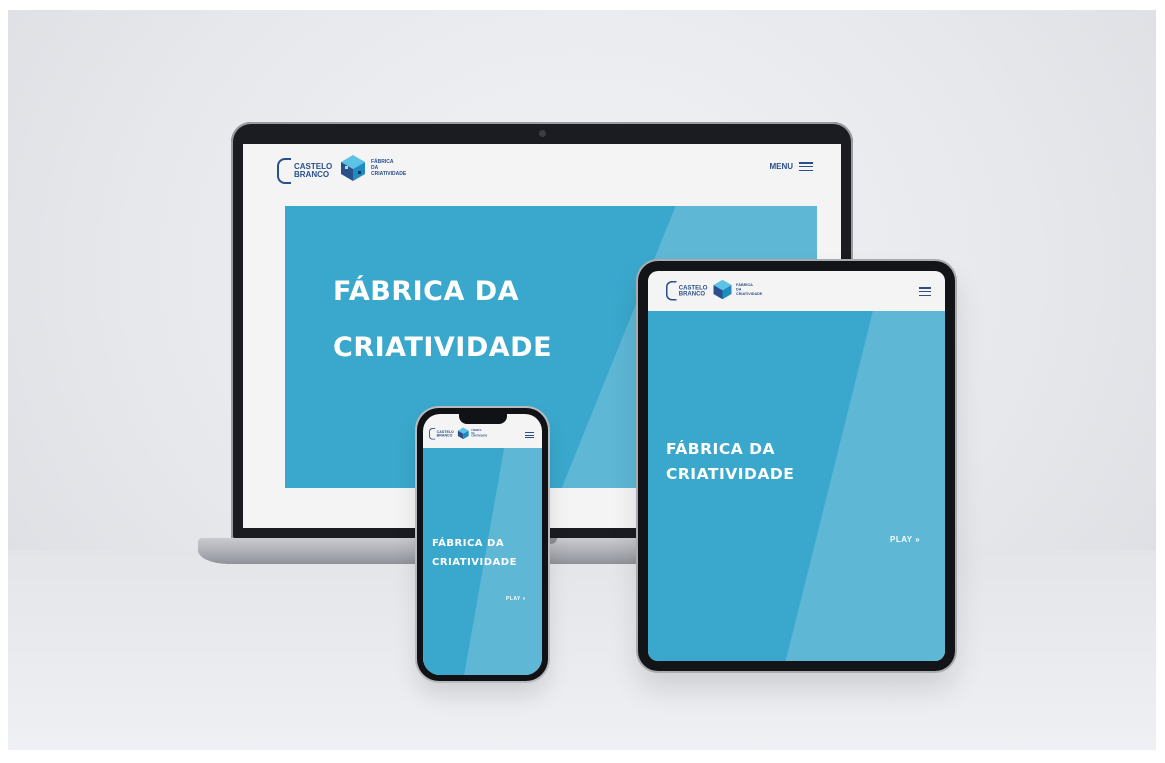  I want to click on tablet-cube-logo-icon, so click(722, 289).